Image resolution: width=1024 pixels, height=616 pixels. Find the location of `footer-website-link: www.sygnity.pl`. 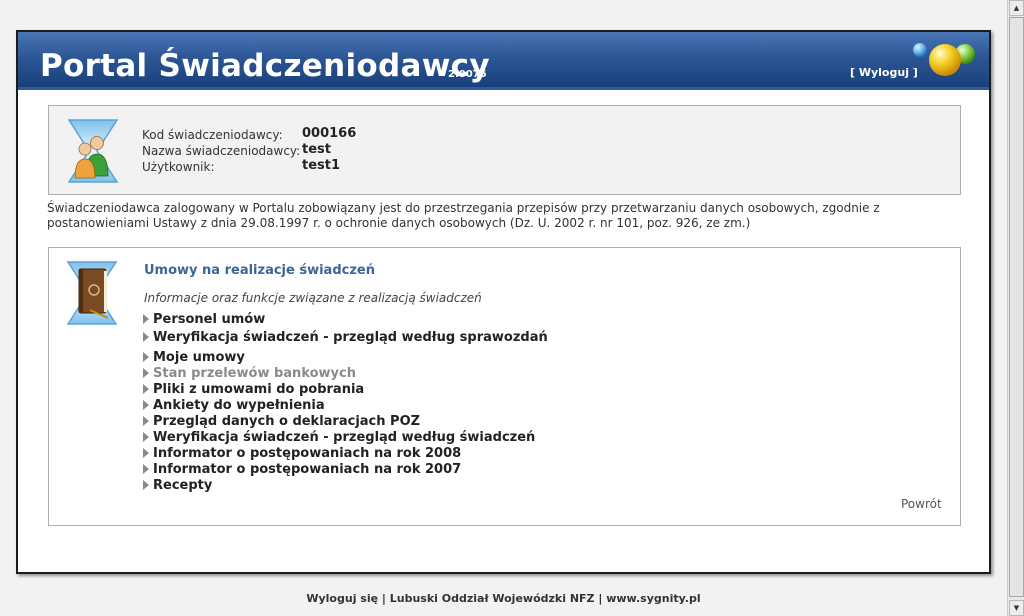

footer-website-link: www.sygnity.pl is located at coordinates (653, 598).